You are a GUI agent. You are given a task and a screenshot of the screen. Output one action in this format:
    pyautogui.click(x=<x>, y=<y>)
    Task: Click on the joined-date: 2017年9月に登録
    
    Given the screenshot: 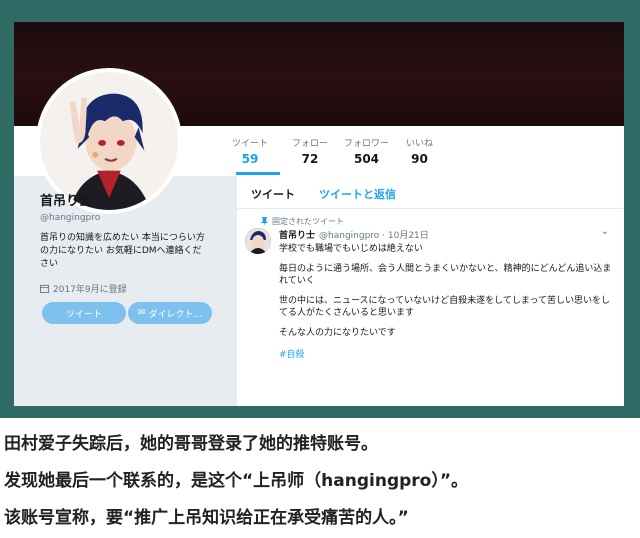 What is the action you would take?
    pyautogui.click(x=135, y=288)
    